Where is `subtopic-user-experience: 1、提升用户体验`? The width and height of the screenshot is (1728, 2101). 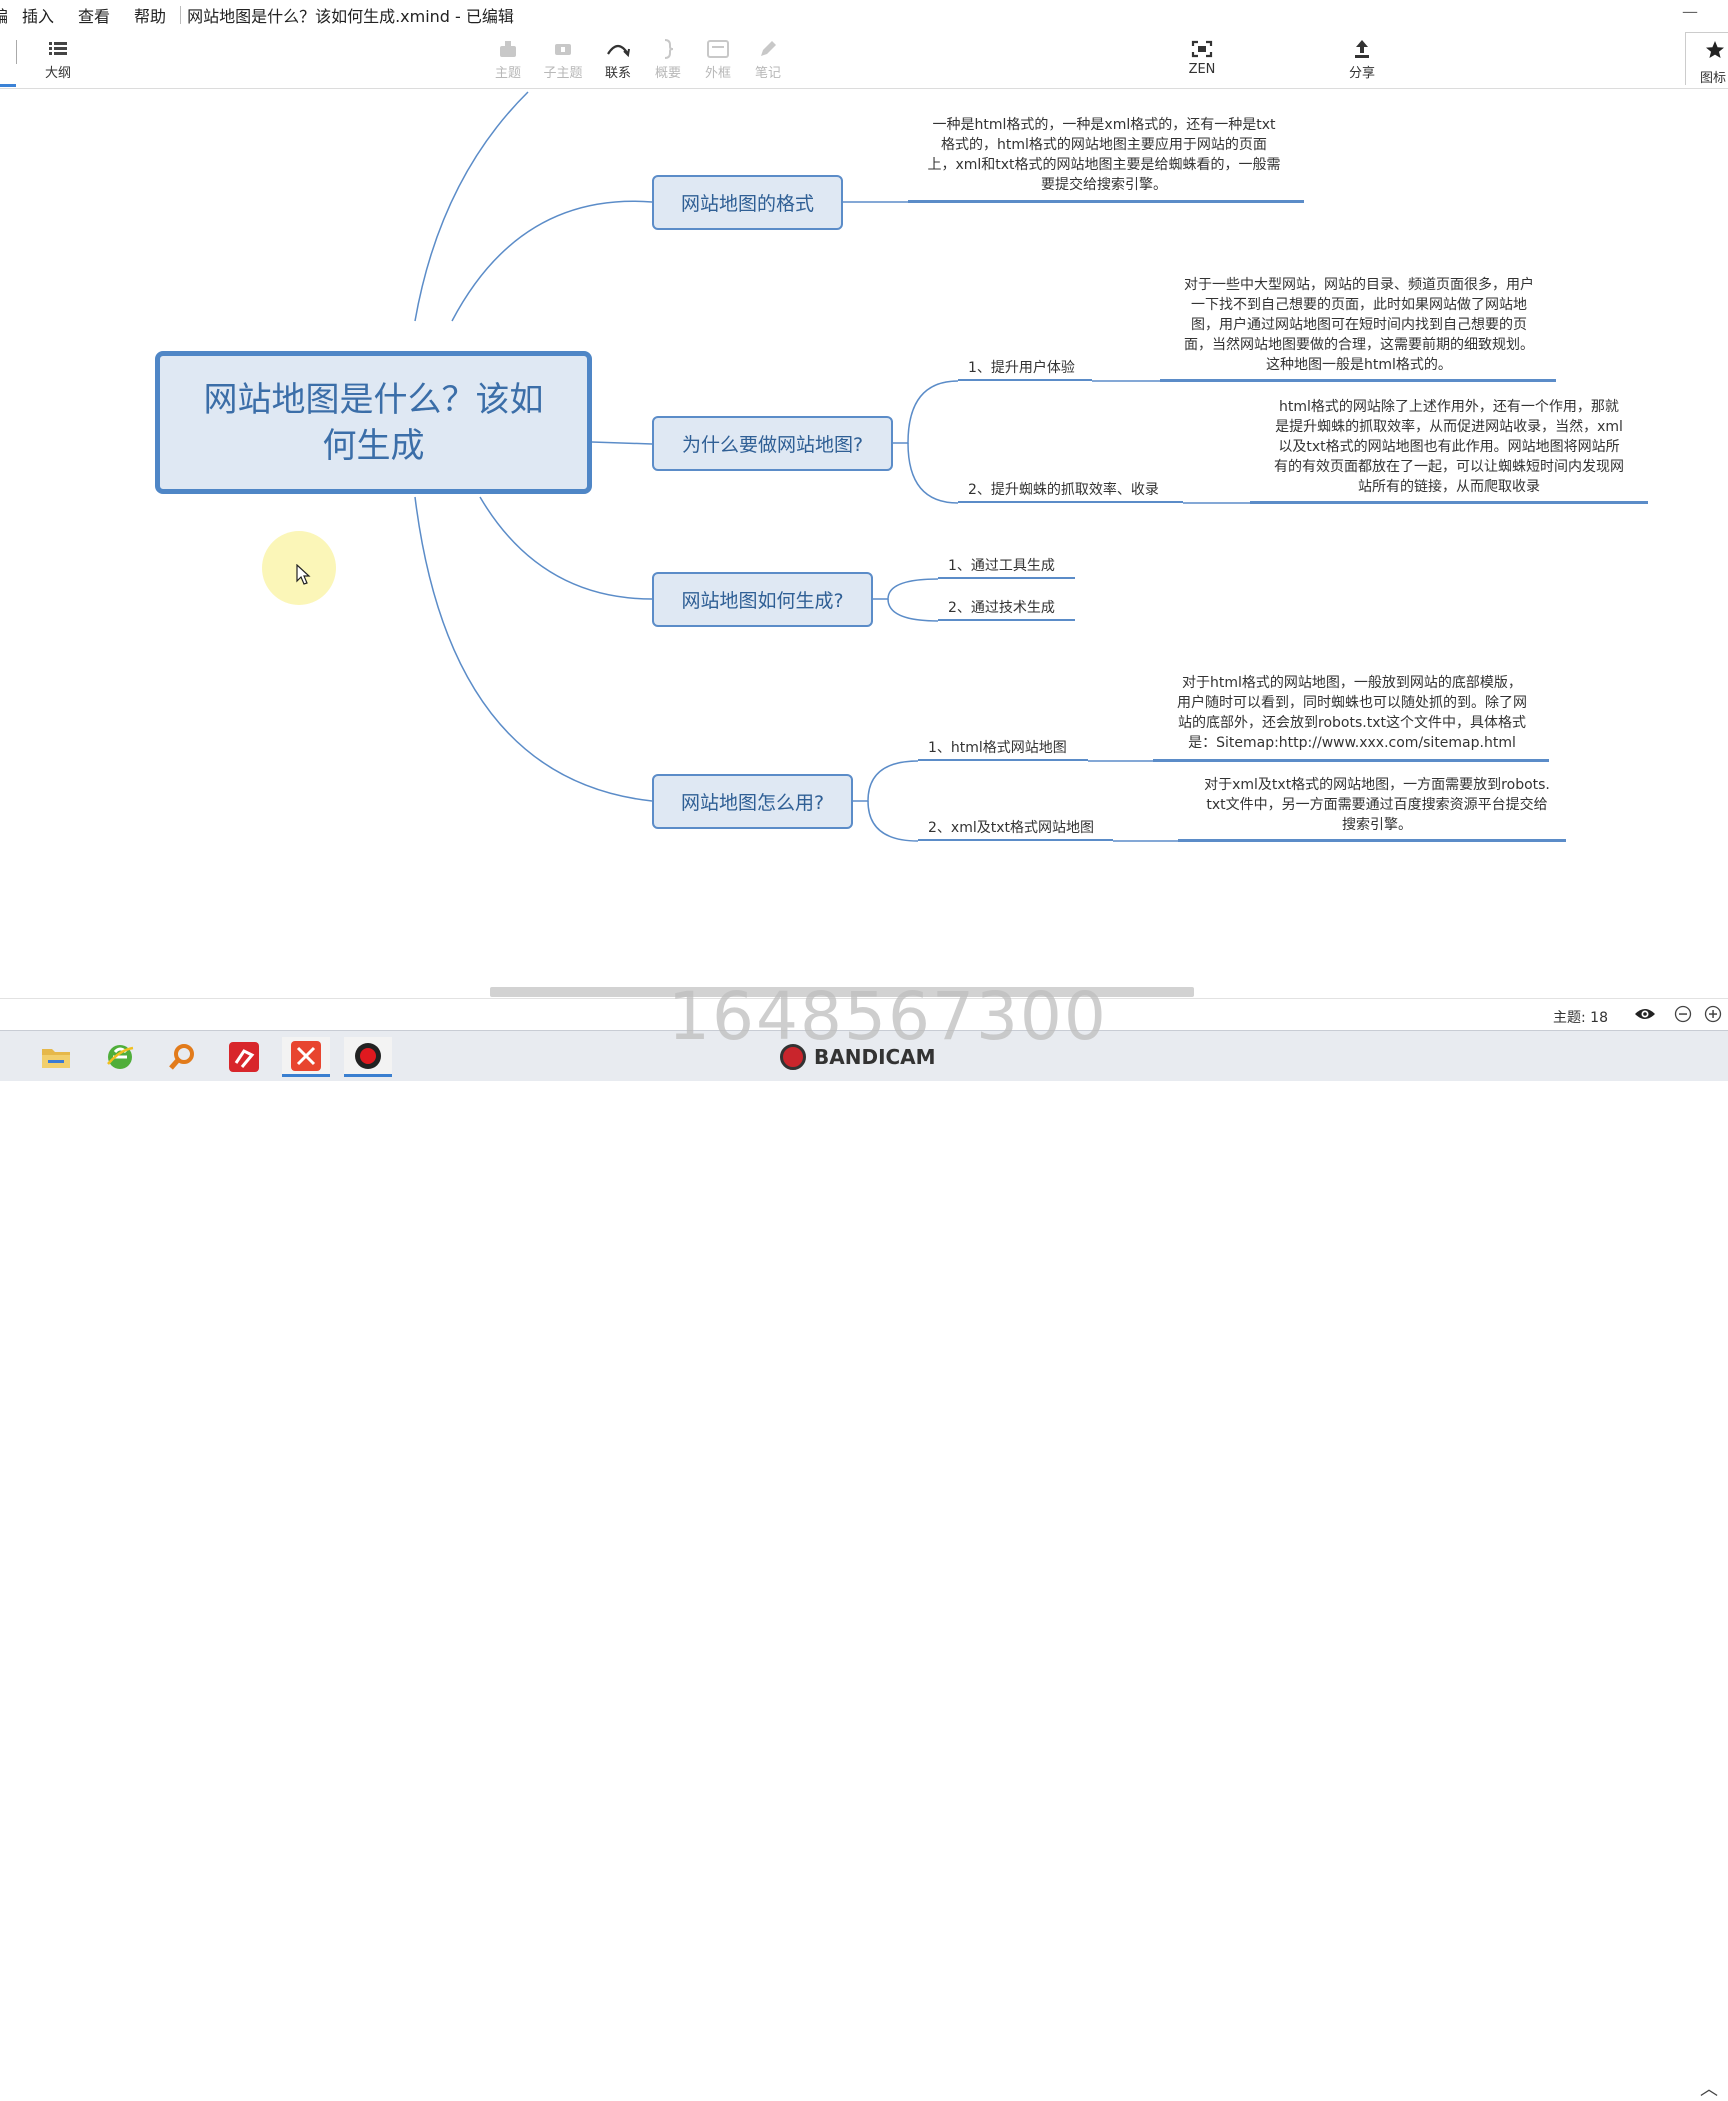 subtopic-user-experience: 1、提升用户体验 is located at coordinates (1021, 367).